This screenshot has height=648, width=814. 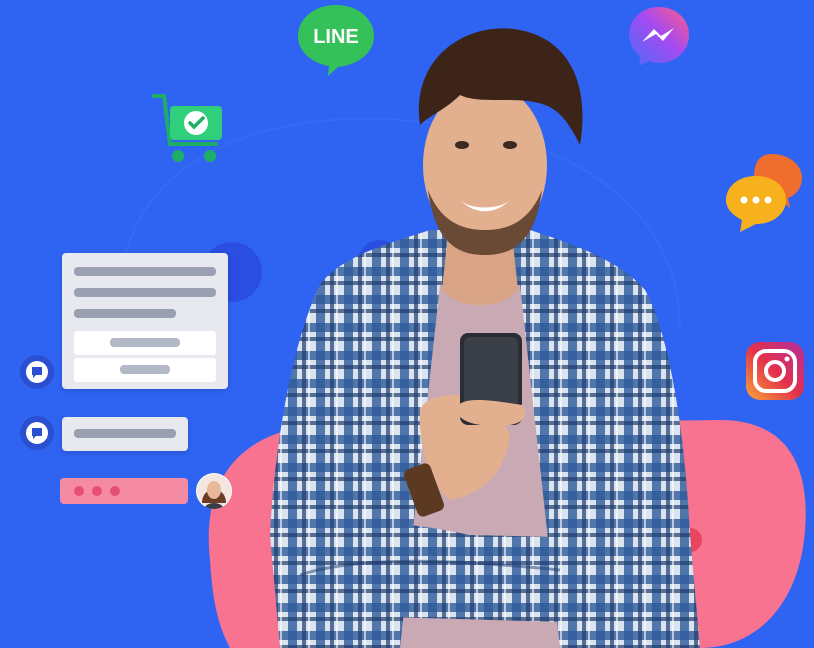 I want to click on typing-dots-icon, so click(x=124, y=491).